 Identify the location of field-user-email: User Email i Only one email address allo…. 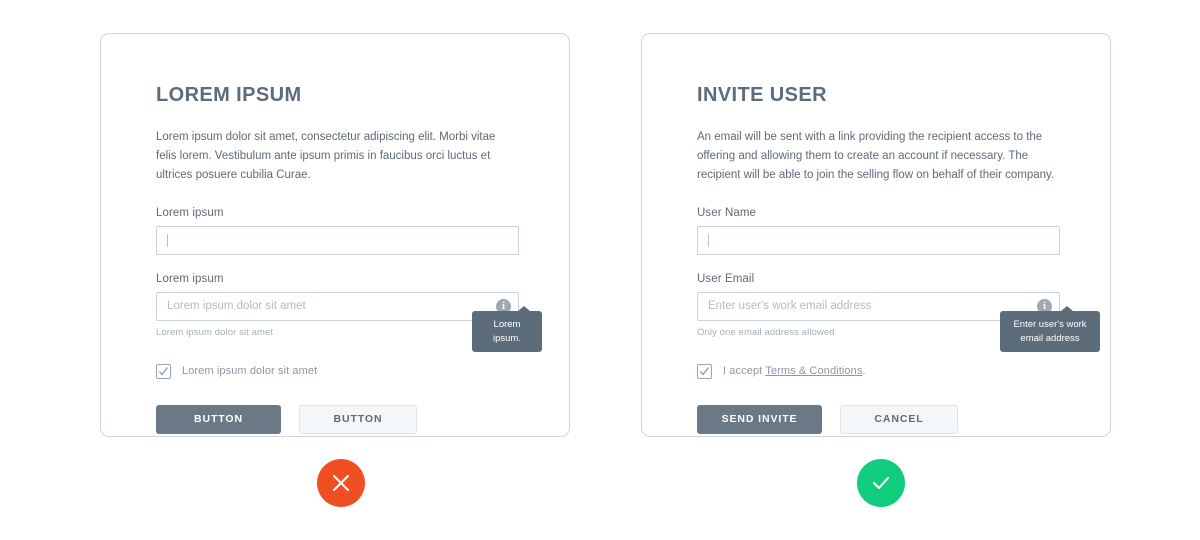
(898, 312).